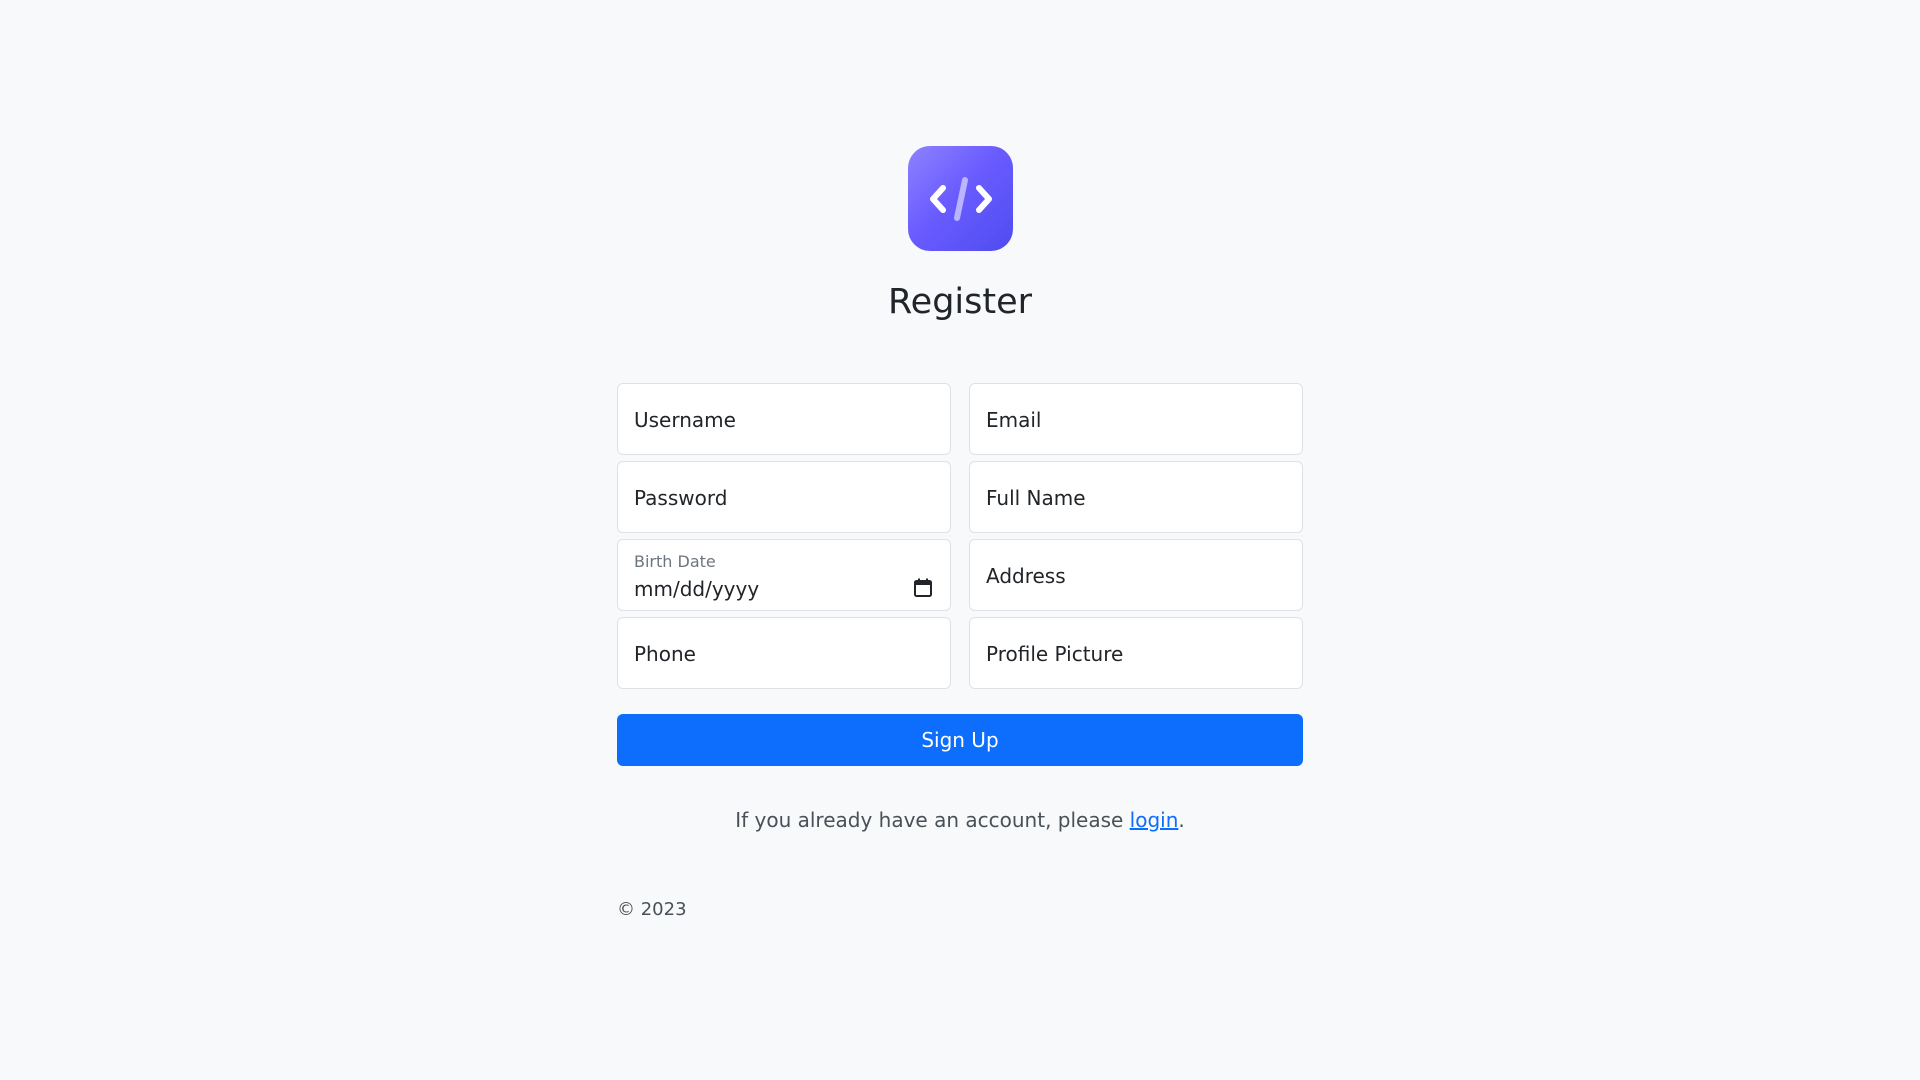 This screenshot has width=1920, height=1080. What do you see at coordinates (675, 561) in the screenshot?
I see `birth-date-label: Birth Date` at bounding box center [675, 561].